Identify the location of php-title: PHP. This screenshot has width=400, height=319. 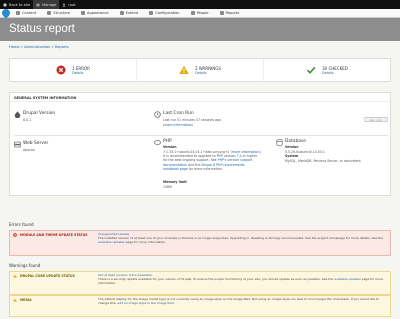
(167, 141).